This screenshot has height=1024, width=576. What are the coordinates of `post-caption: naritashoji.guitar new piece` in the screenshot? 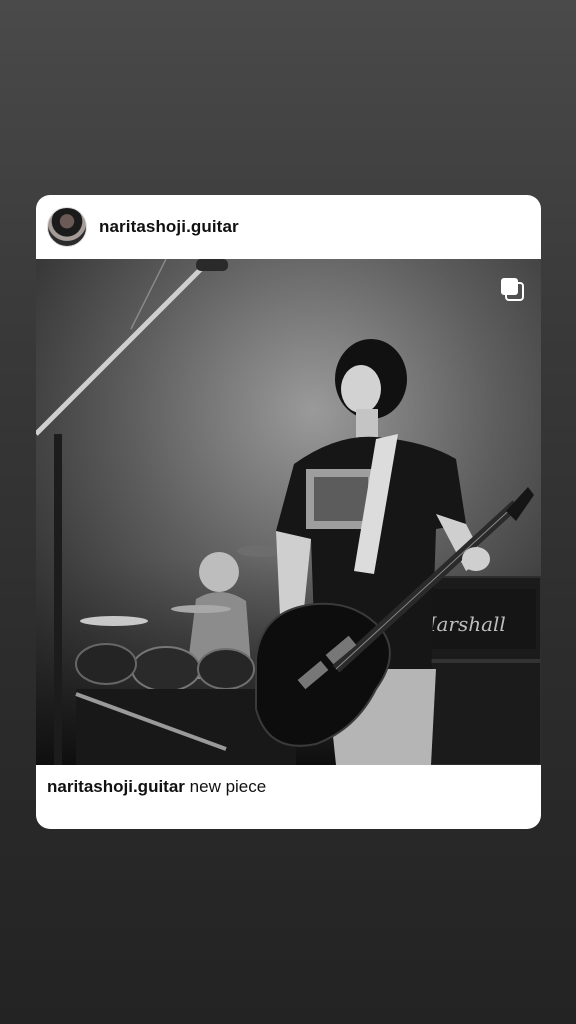 It's located at (156, 787).